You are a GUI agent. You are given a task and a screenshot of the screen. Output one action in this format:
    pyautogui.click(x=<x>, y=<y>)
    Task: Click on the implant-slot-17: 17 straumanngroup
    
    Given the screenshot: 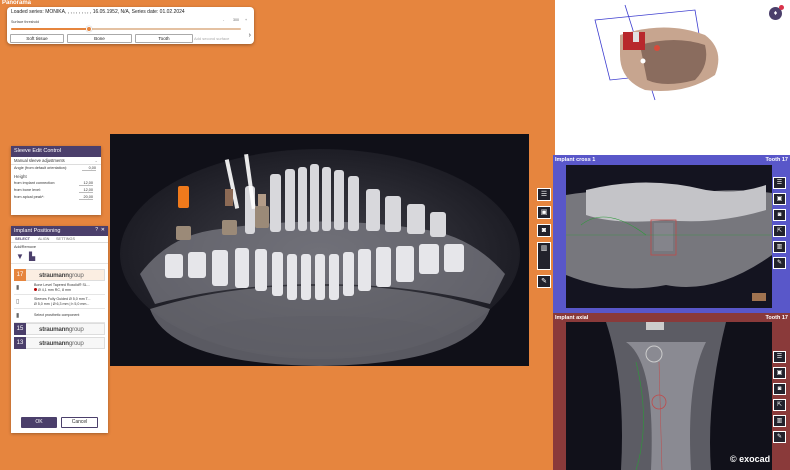 What is the action you would take?
    pyautogui.click(x=59, y=275)
    